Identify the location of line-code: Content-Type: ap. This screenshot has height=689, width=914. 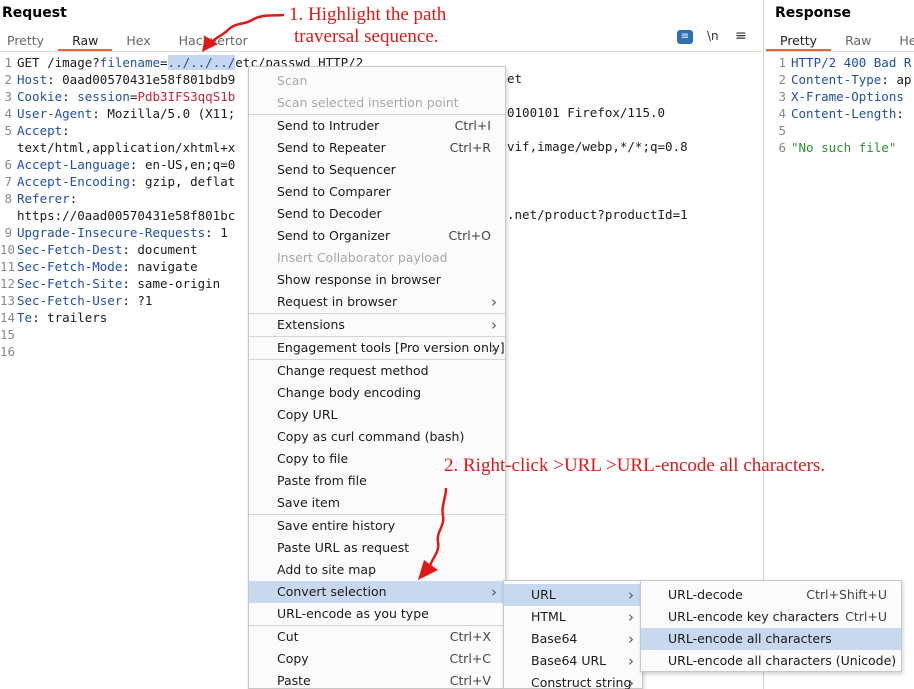
(851, 79).